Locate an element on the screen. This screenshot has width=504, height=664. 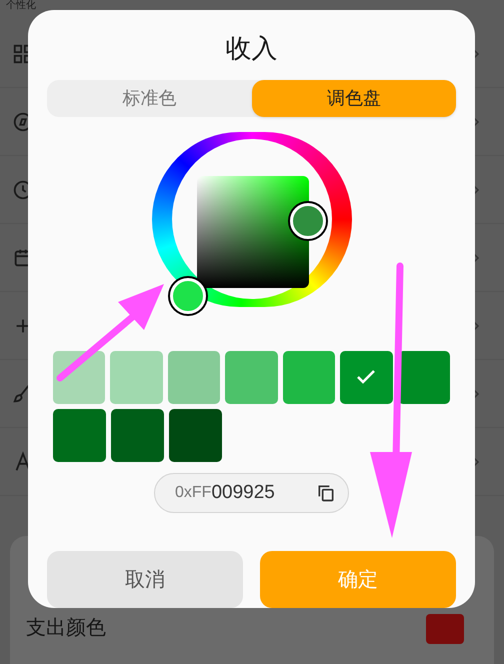
hex-field: 0xFF009925 is located at coordinates (251, 493).